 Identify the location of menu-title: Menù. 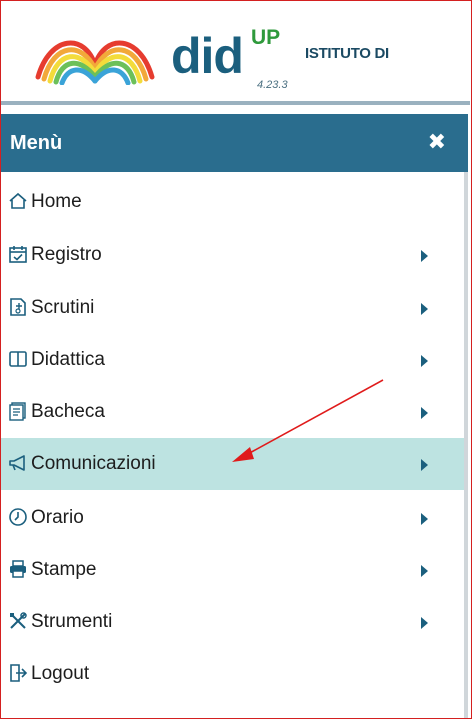
(36, 143).